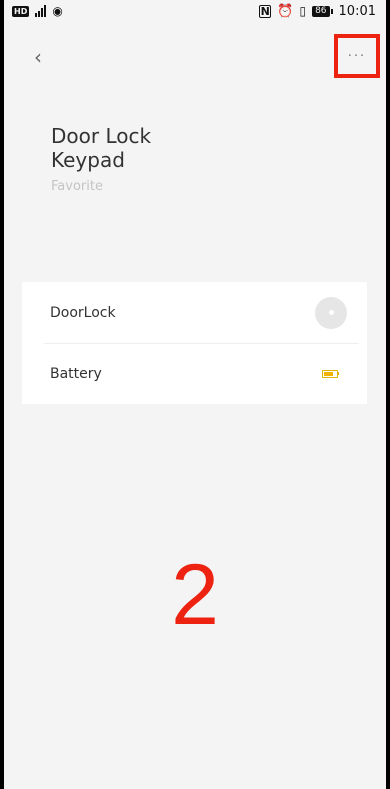  What do you see at coordinates (357, 11) in the screenshot?
I see `clock: 10:01` at bounding box center [357, 11].